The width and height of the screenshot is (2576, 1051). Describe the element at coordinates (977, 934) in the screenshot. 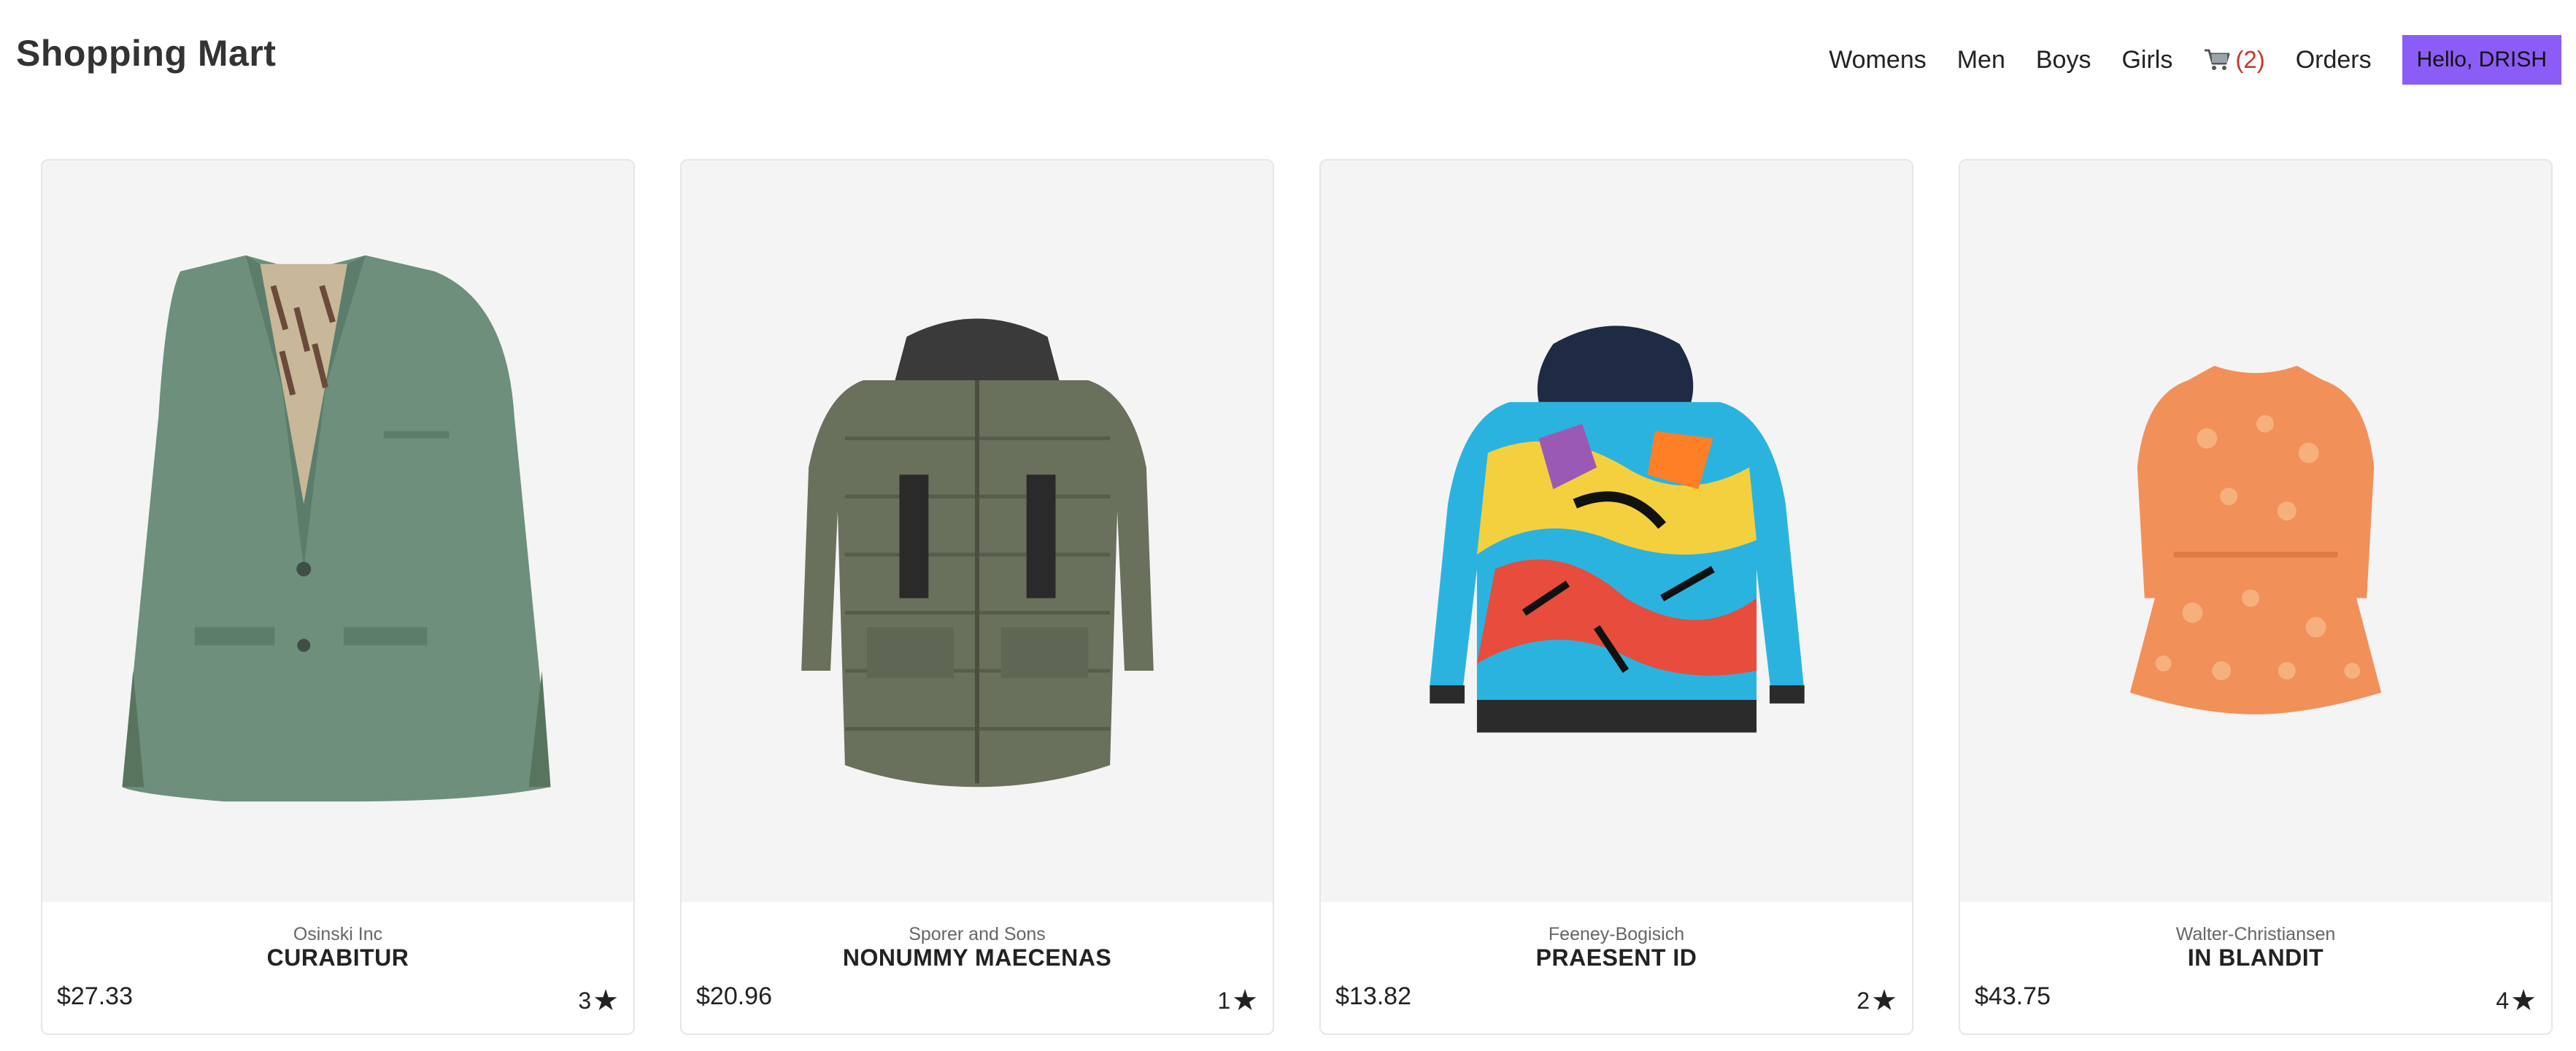

I see `product-brand: Sporer and Sons` at that location.